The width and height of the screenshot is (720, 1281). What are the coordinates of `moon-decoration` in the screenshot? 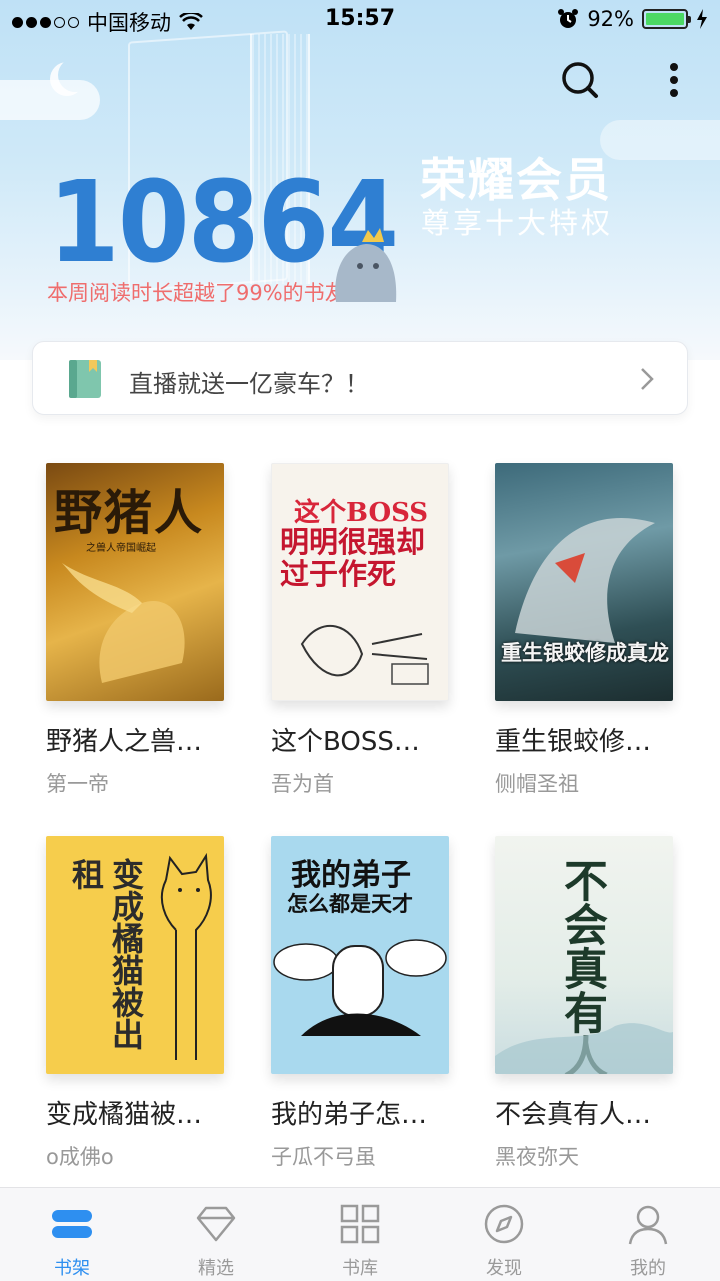 It's located at (75, 75).